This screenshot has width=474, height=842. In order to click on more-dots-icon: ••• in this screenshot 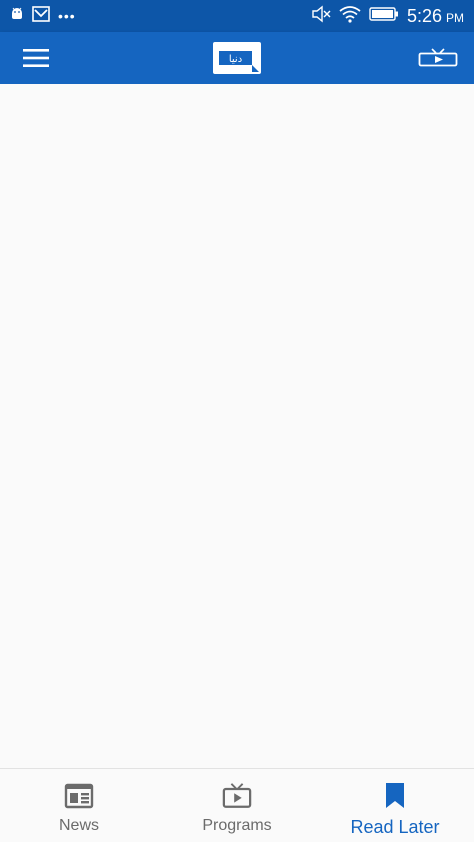, I will do `click(67, 16)`.